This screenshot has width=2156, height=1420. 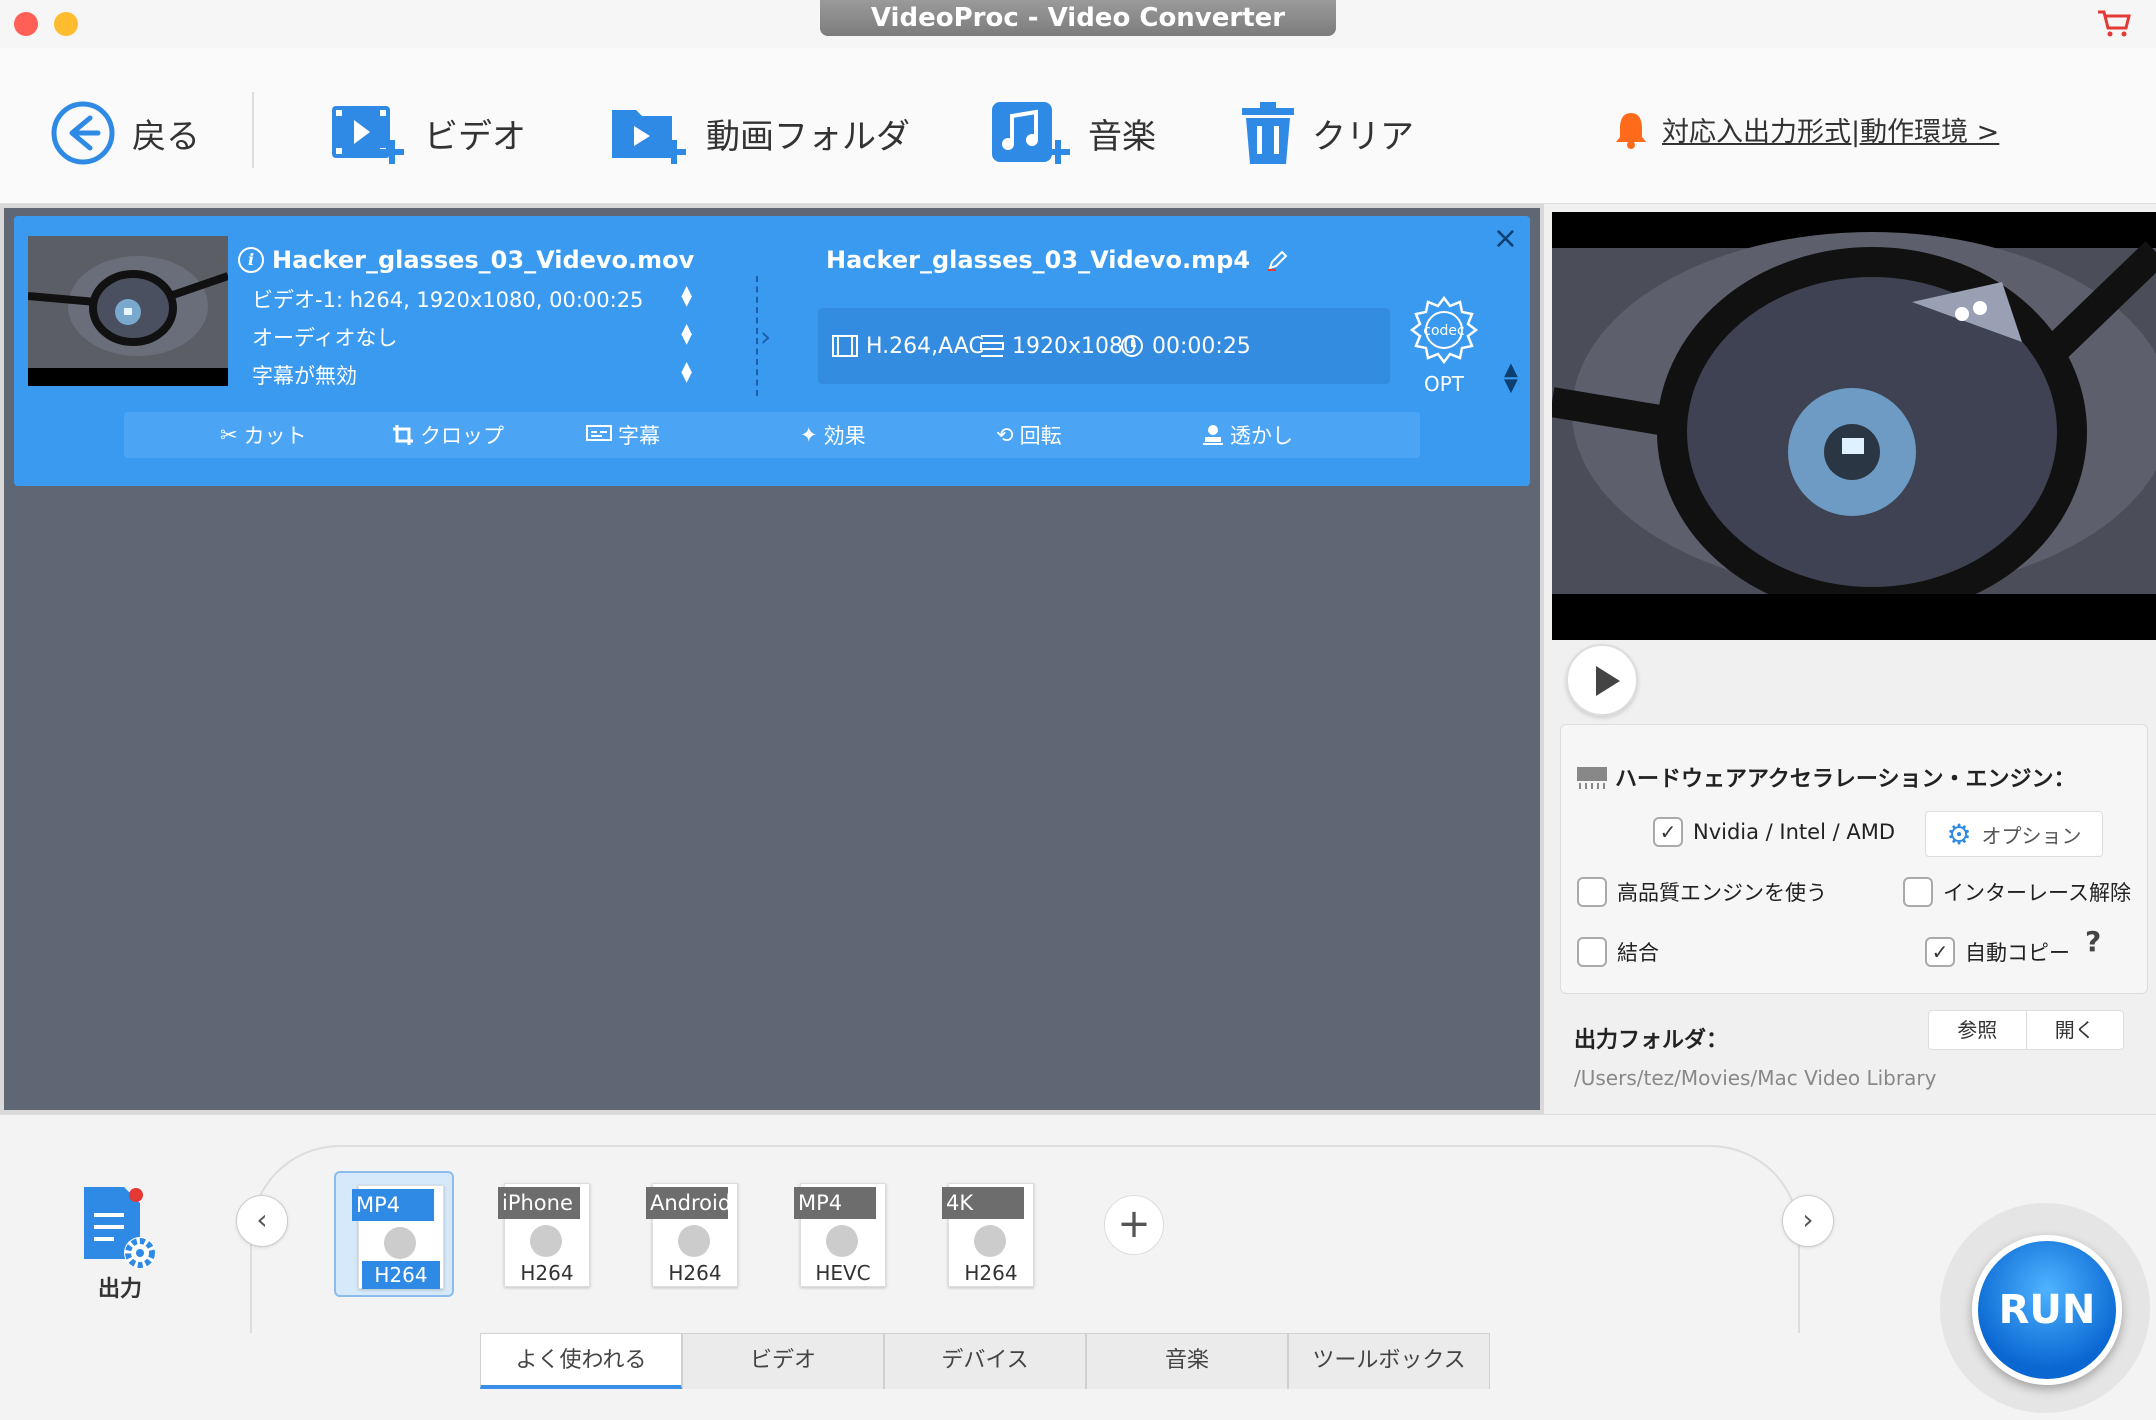 I want to click on subtitle-track-select: 字幕が無効 ▲ ▼, so click(x=472, y=375).